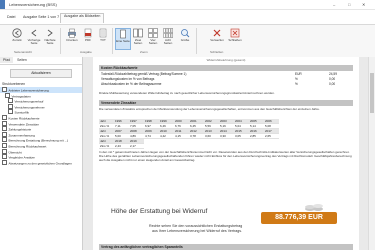 This screenshot has height=250, width=375. What do you see at coordinates (11, 17) in the screenshot?
I see `tab-datei: Datei` at bounding box center [11, 17].